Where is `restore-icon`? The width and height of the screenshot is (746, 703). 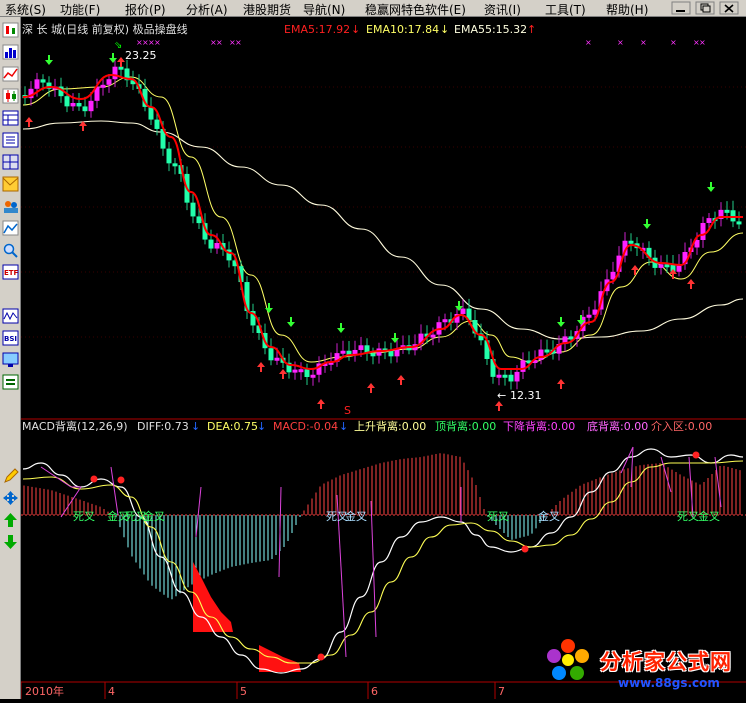
restore-icon is located at coordinates (705, 8).